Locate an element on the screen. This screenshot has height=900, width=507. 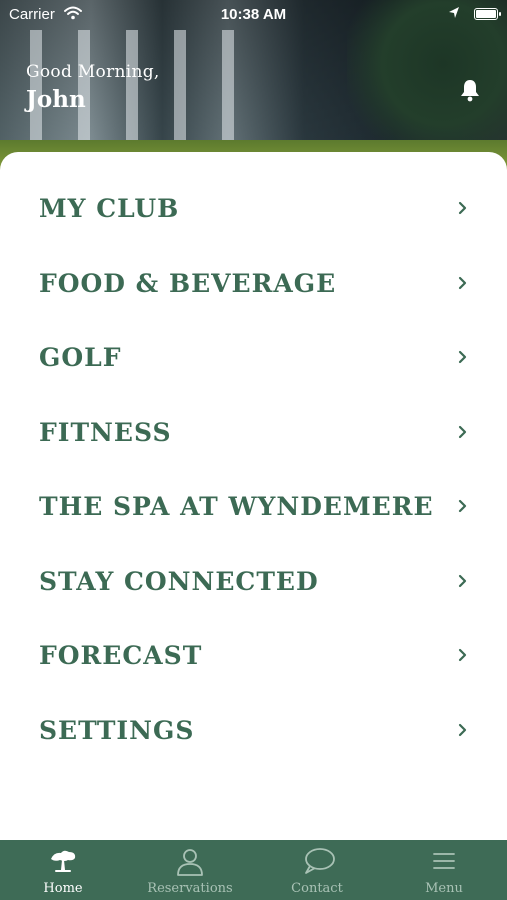
menu-item-my-club: MY CLUB is located at coordinates (253, 208).